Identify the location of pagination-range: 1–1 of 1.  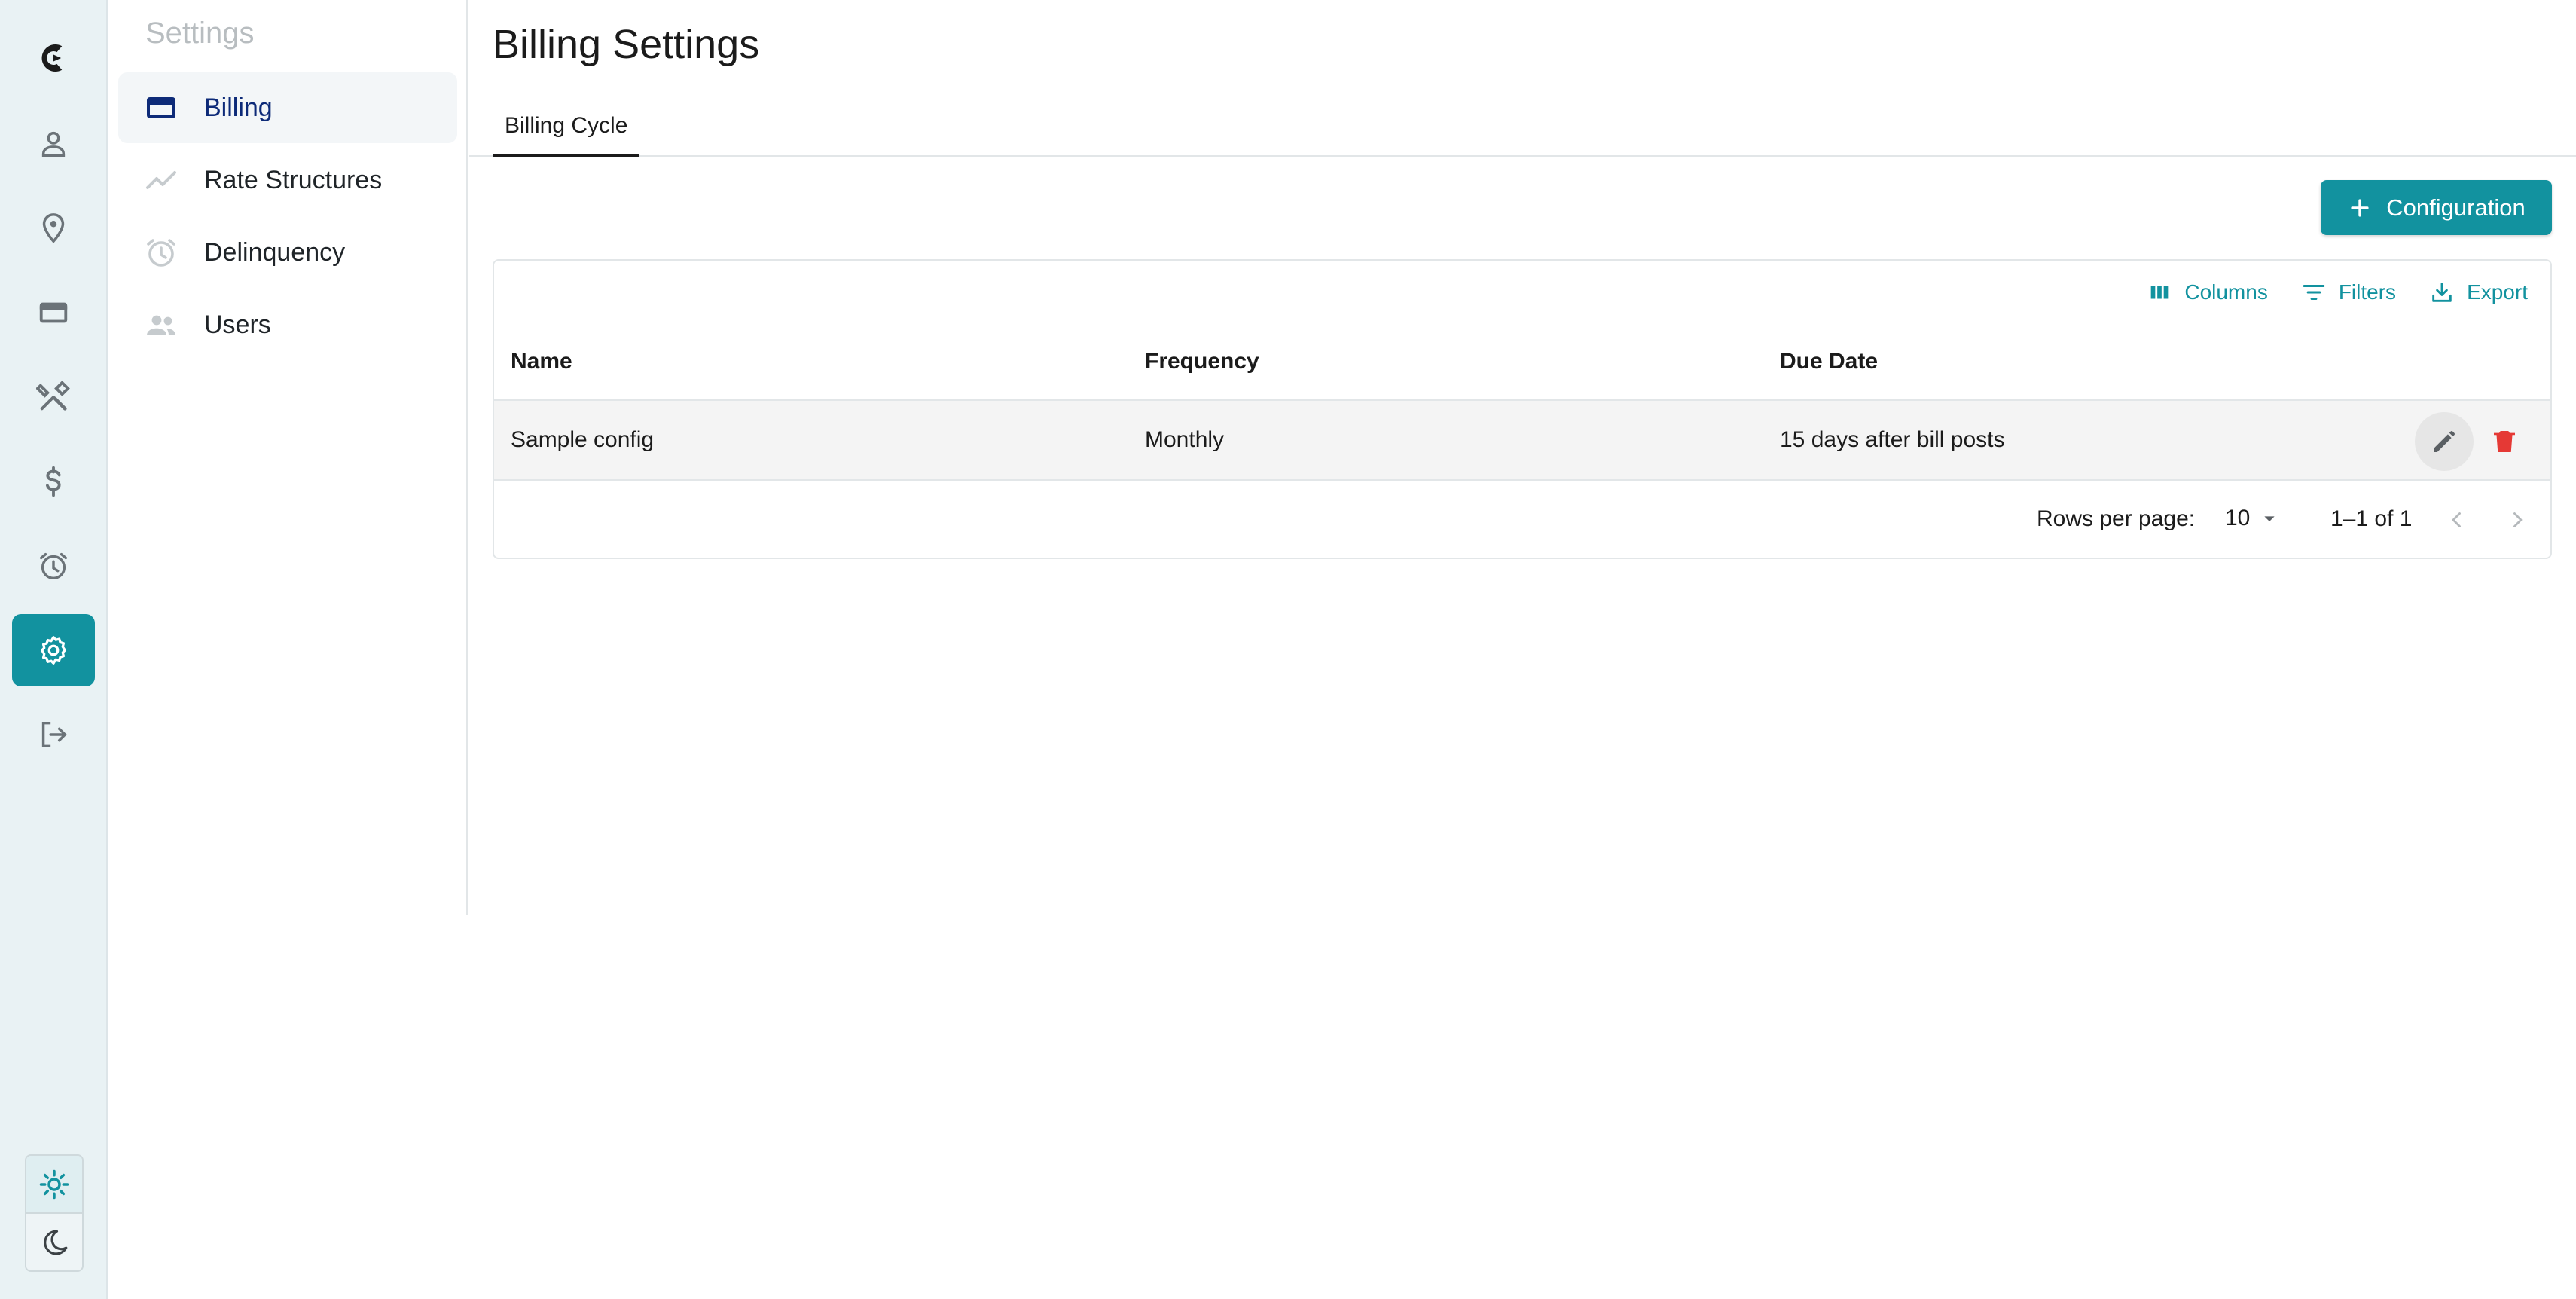
(2372, 518).